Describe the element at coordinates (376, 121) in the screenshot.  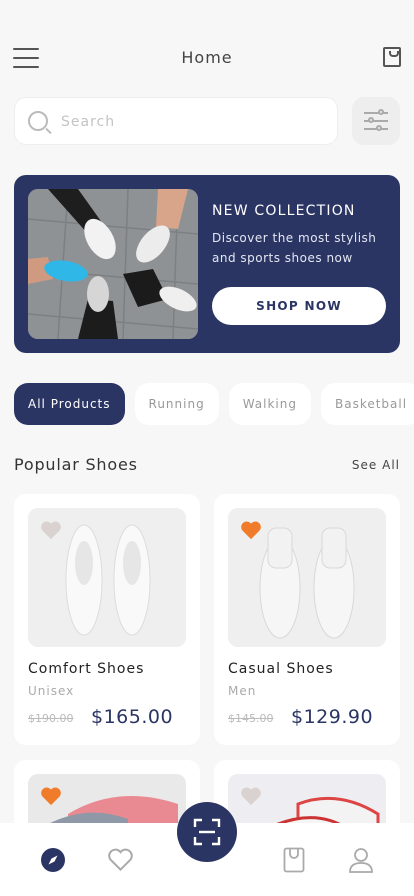
I see `filter-button` at that location.